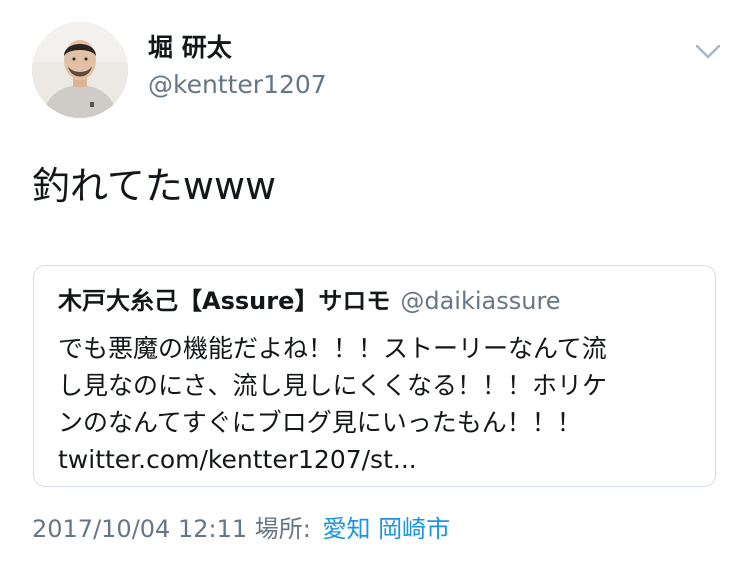  Describe the element at coordinates (154, 186) in the screenshot. I see `tweet-text: 釣れてたwww` at that location.